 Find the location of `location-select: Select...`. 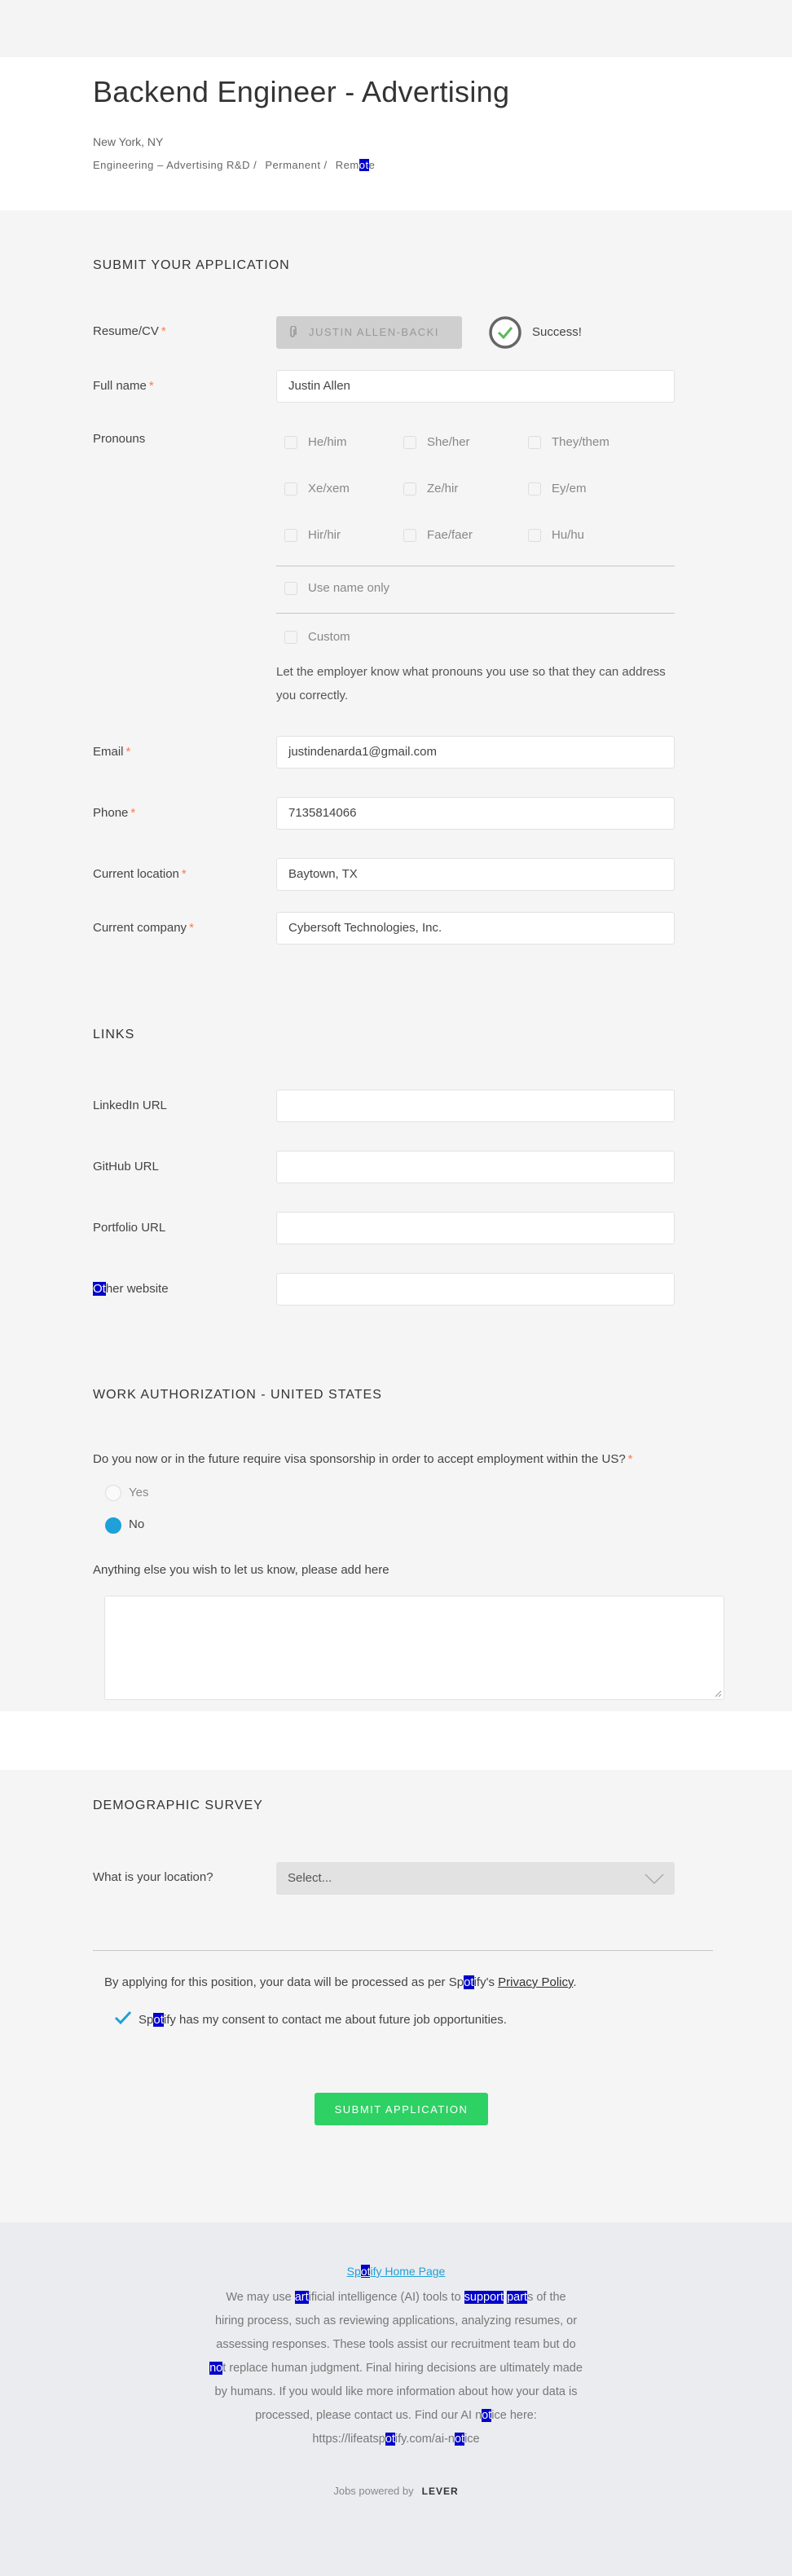

location-select: Select... is located at coordinates (475, 1879).